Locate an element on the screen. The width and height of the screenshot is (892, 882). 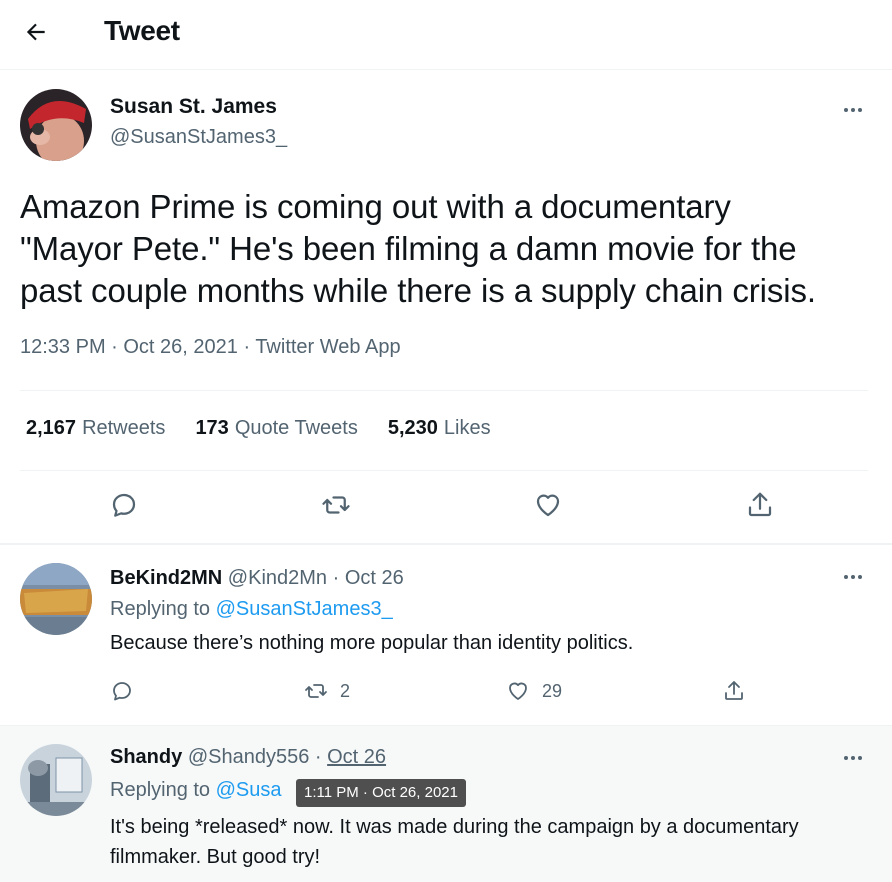
replying-to: Replying to @SusanStJames3_ is located at coordinates (251, 609).